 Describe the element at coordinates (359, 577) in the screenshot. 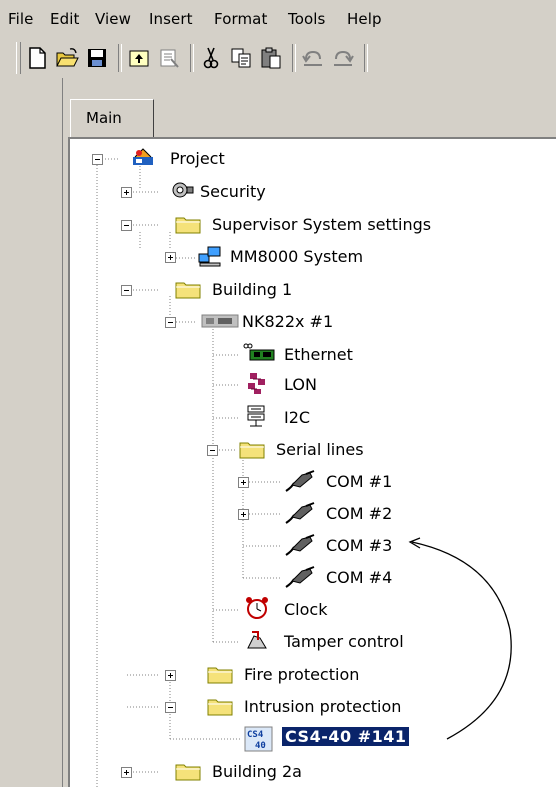

I see `tree-node-label: COM #4` at that location.